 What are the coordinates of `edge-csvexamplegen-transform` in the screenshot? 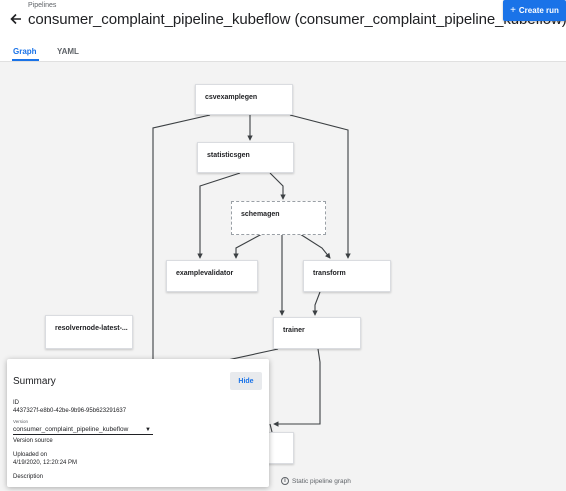 It's located at (320, 186).